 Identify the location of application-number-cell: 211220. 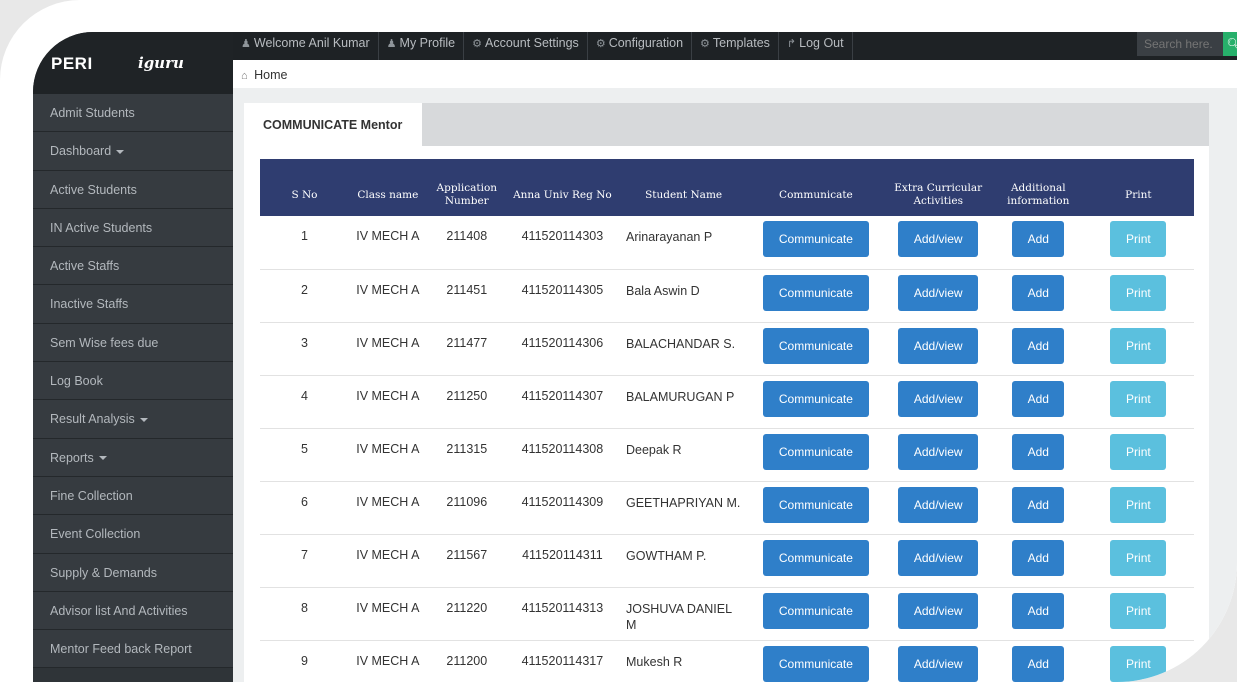
(466, 614).